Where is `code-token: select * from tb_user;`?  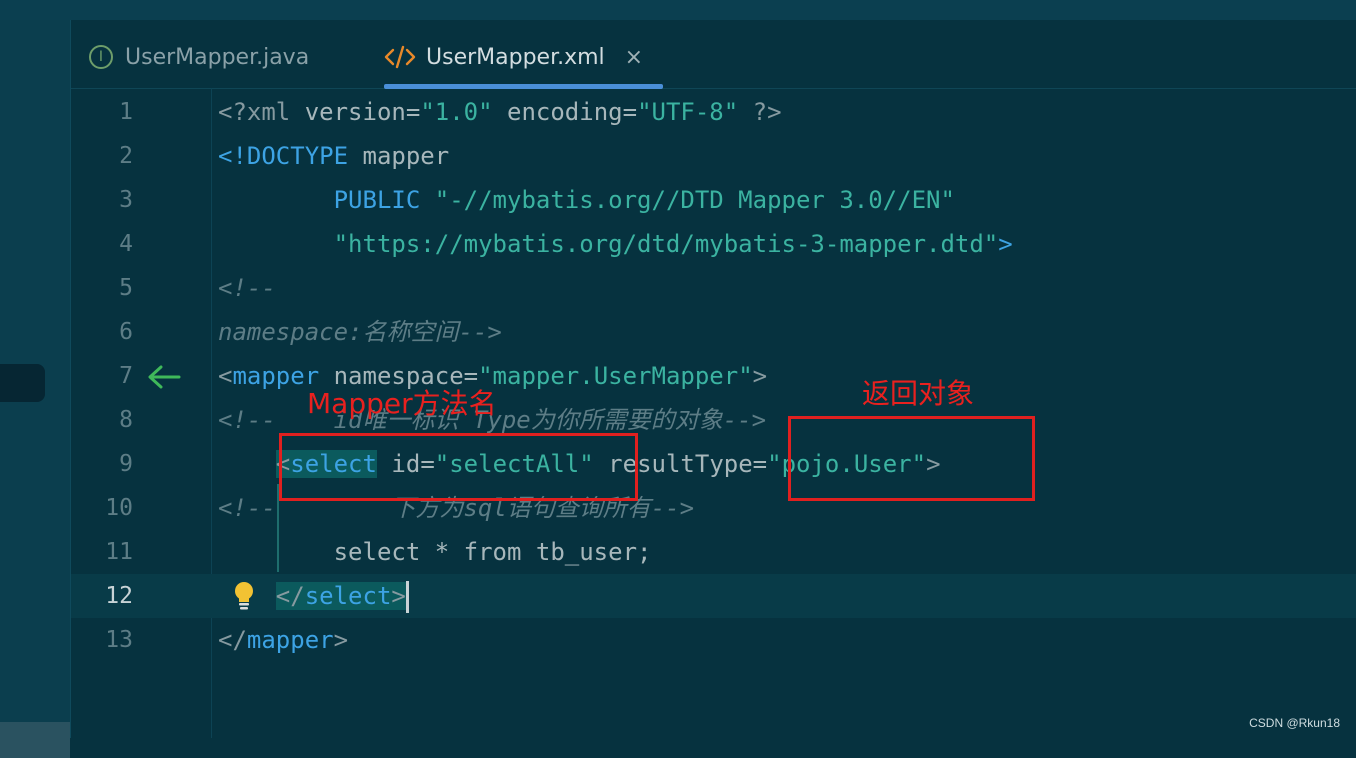
code-token: select * from tb_user; is located at coordinates (435, 552).